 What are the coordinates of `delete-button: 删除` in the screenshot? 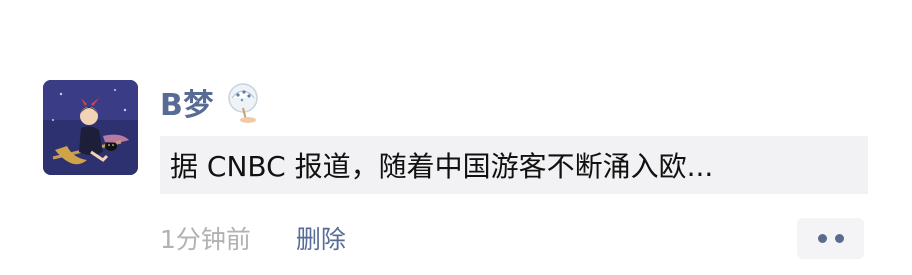 It's located at (321, 238).